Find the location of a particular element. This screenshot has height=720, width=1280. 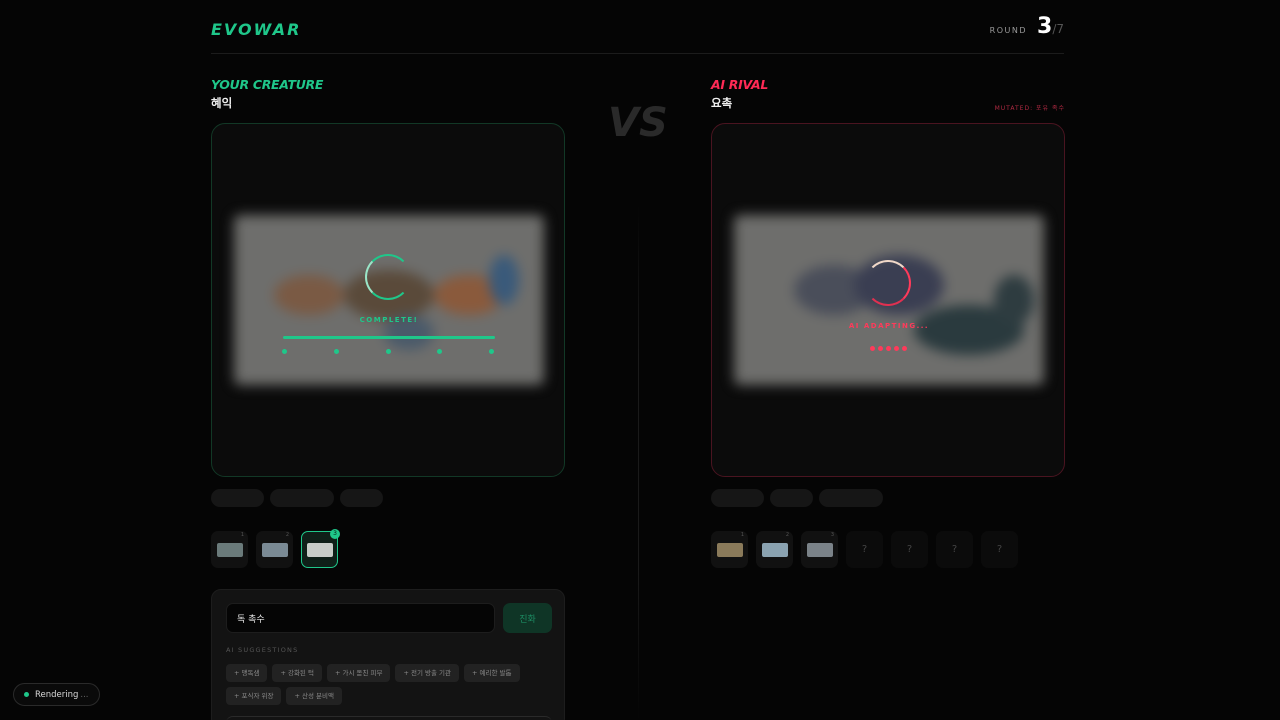

suggestion-chip: + 포식자 위장 is located at coordinates (254, 696).